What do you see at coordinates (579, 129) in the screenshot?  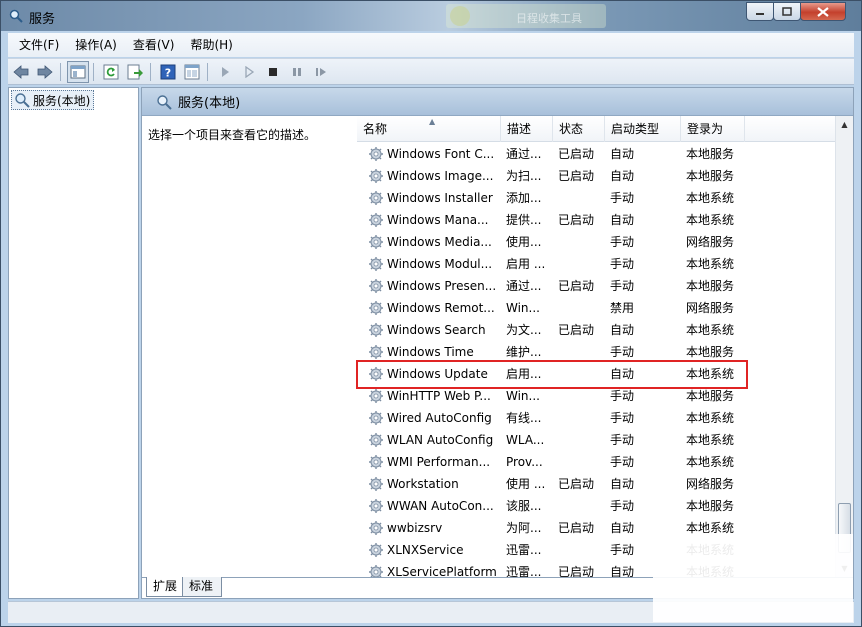 I see `column-header-status: 状态` at bounding box center [579, 129].